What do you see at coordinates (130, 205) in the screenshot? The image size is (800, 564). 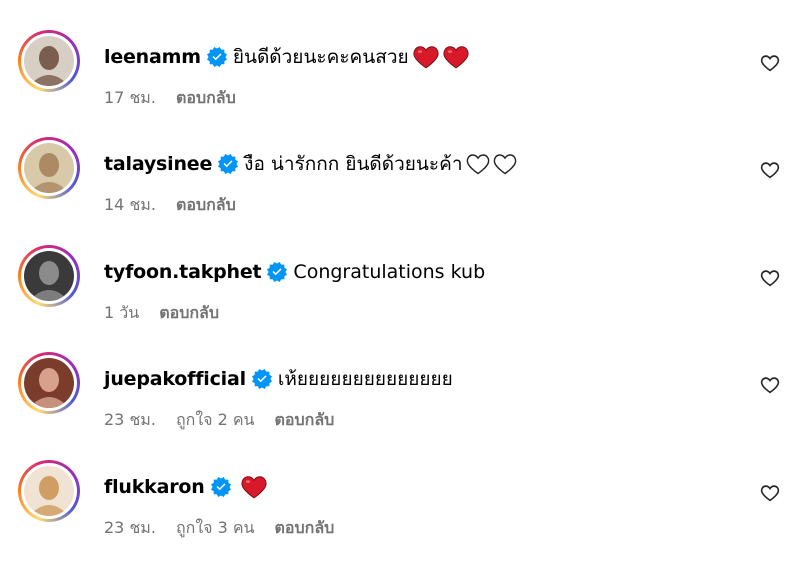 I see `comment-time: 14 ชม.` at bounding box center [130, 205].